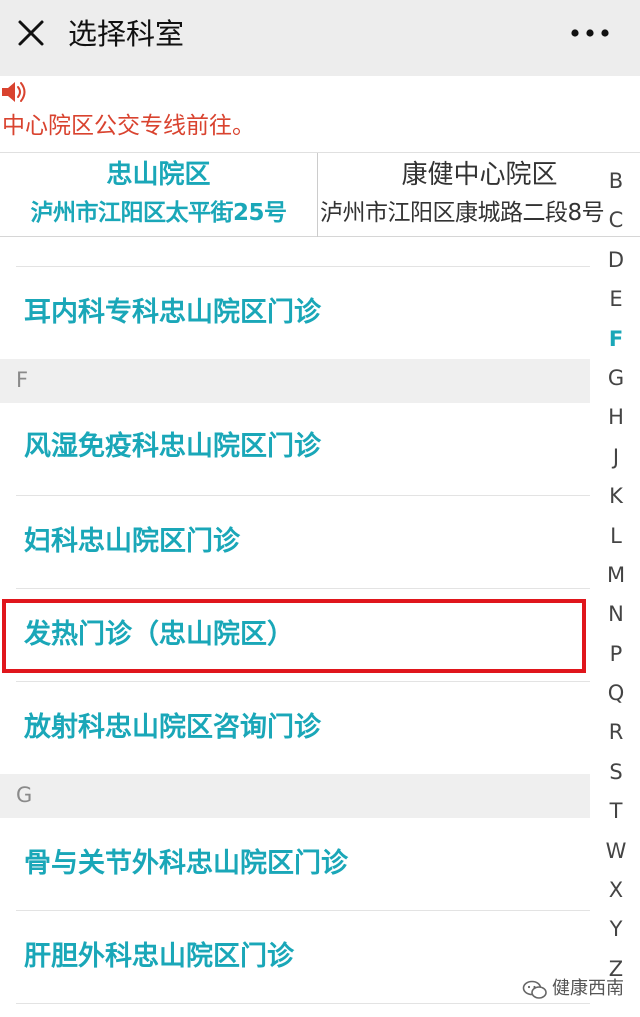  I want to click on index-letter-h: H, so click(616, 417).